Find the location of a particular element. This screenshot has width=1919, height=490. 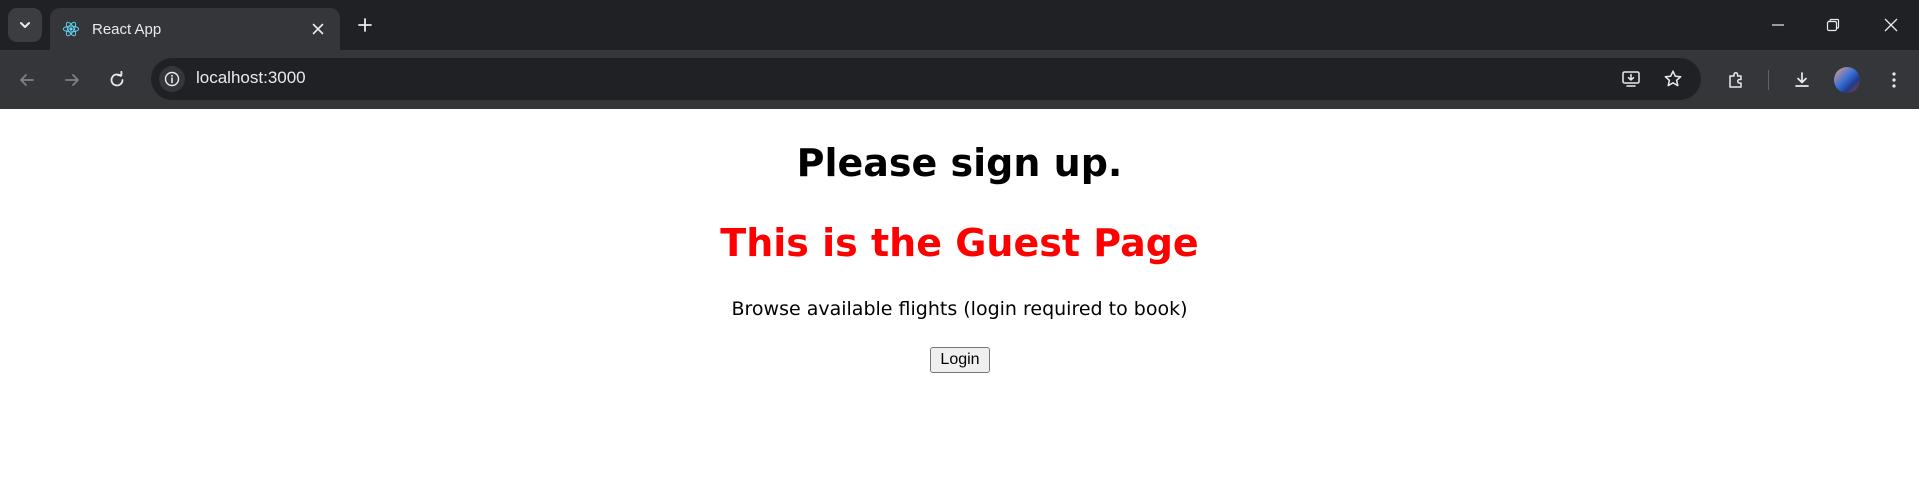

close-window-button is located at coordinates (1891, 25).